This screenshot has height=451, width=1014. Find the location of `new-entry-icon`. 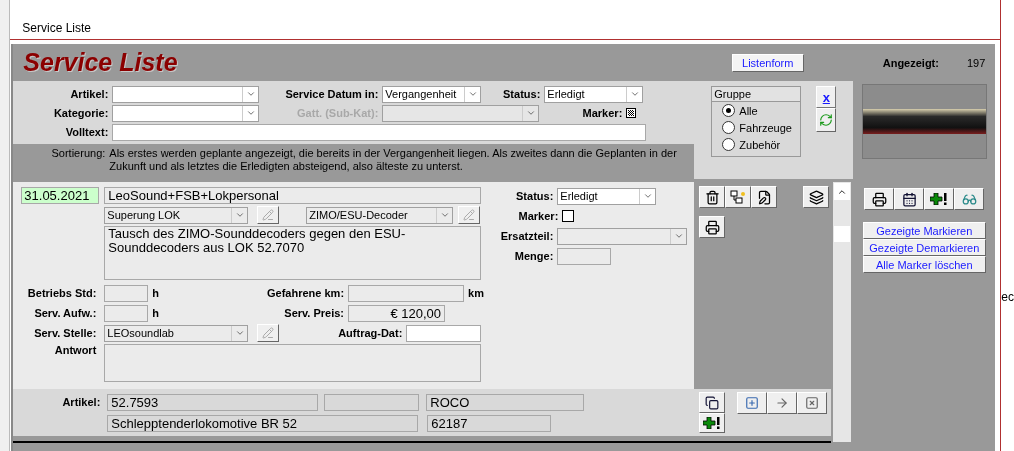

new-entry-icon is located at coordinates (752, 403).